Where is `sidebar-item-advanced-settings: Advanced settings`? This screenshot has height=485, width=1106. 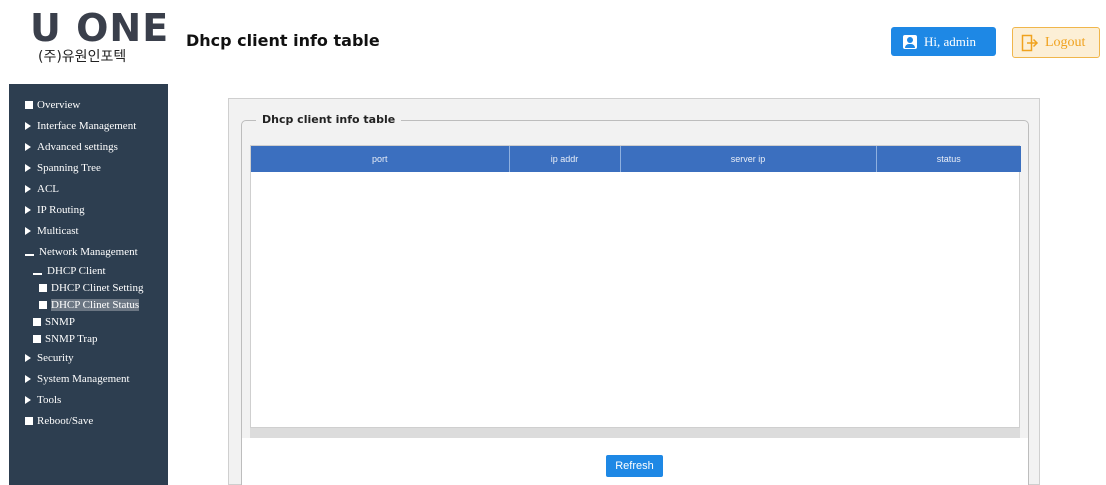 sidebar-item-advanced-settings: Advanced settings is located at coordinates (88, 146).